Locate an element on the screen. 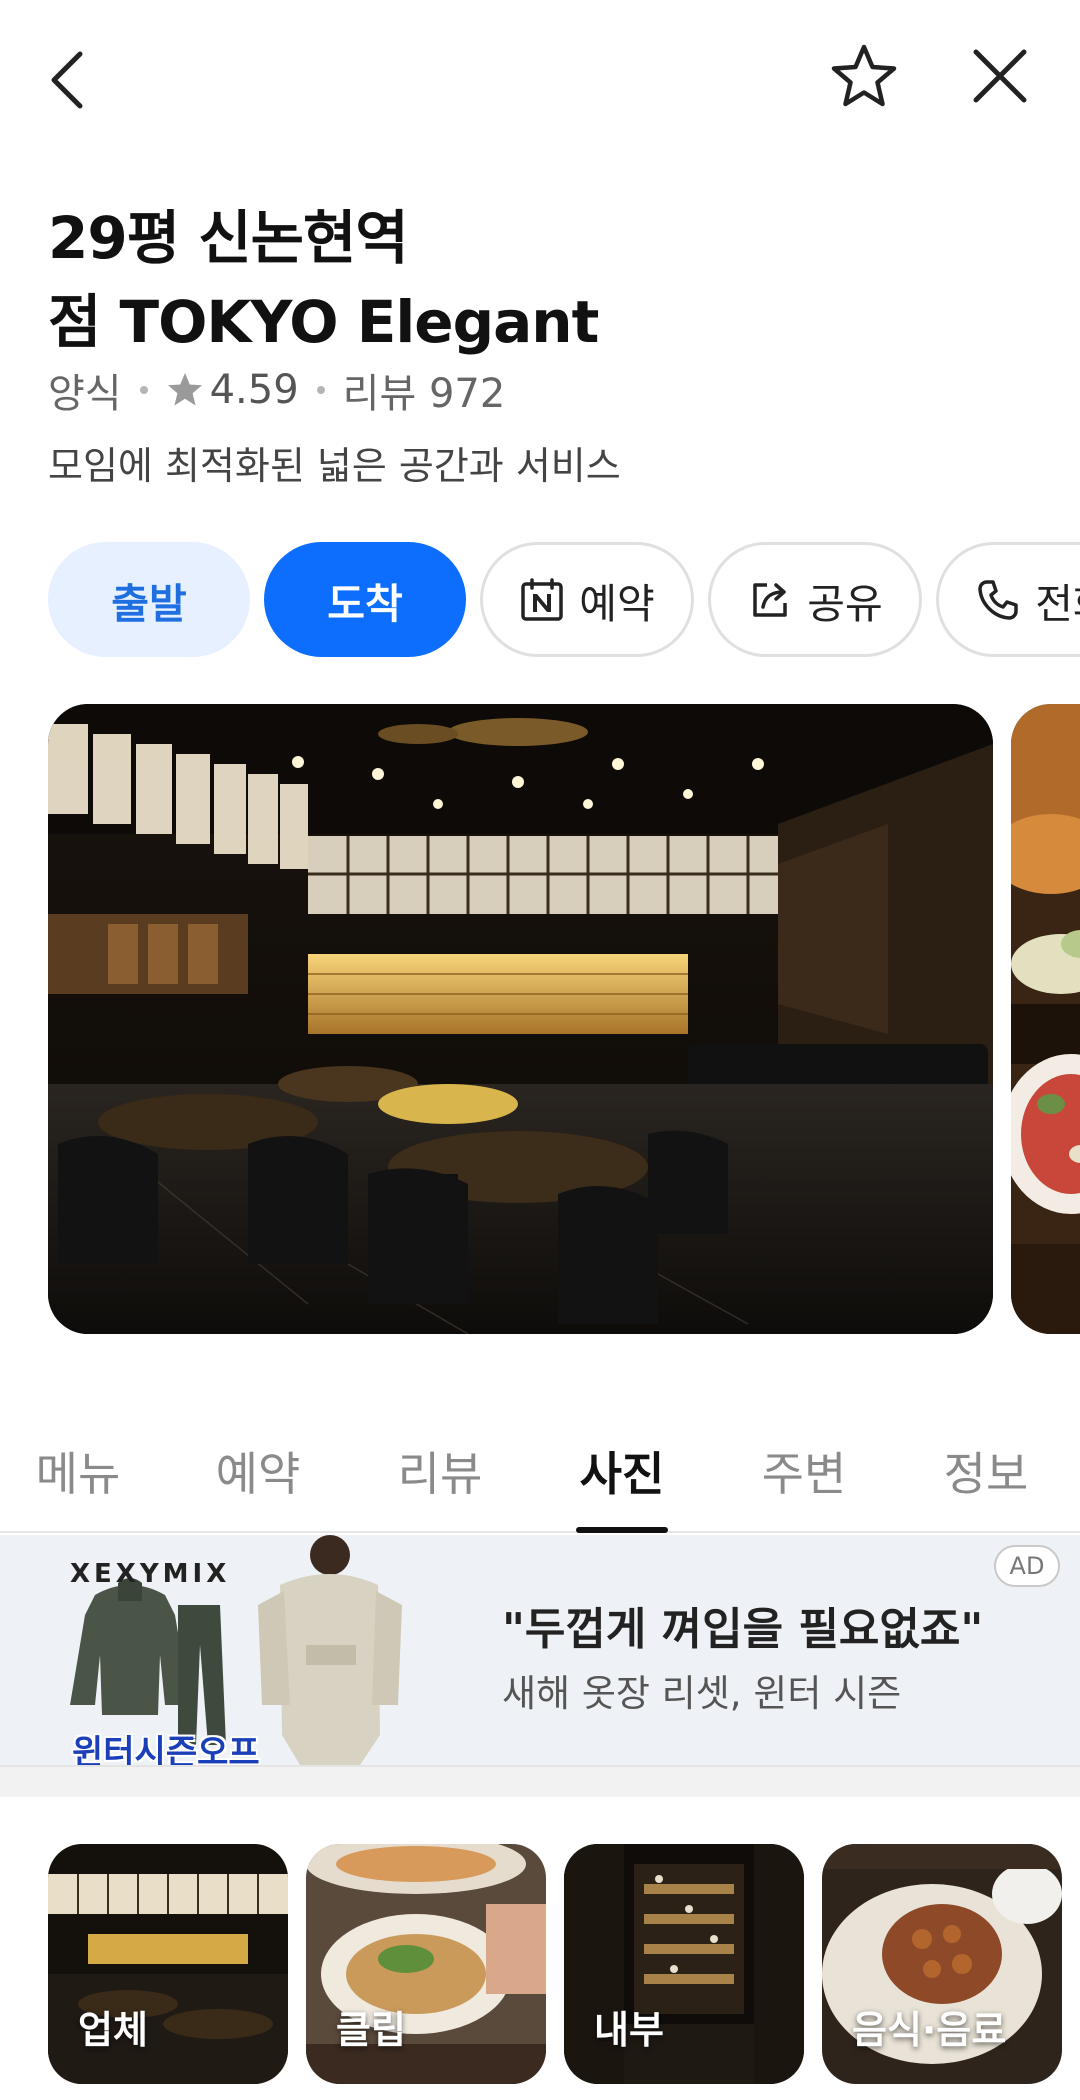  share-button: 공유 is located at coordinates (815, 599).